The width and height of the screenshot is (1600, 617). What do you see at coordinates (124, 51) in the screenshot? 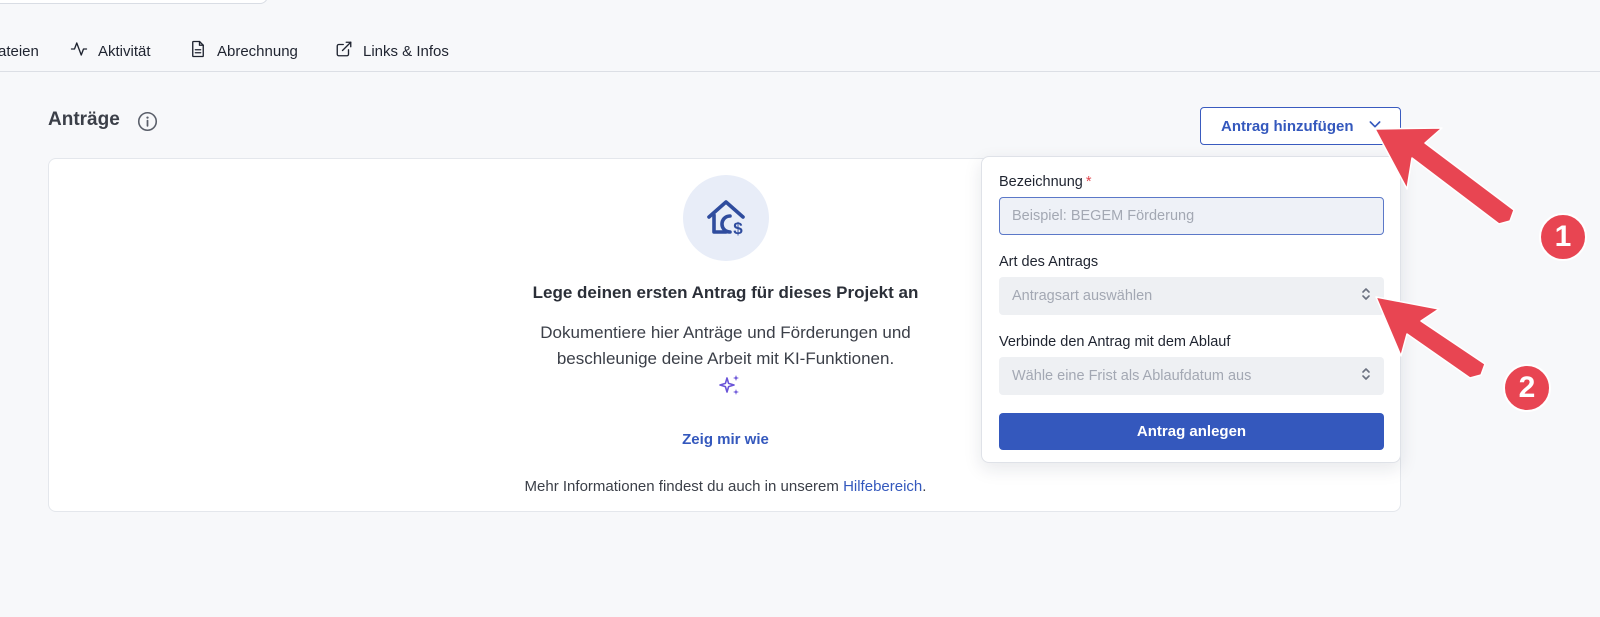
I see `tab-activity-label: Aktivität` at bounding box center [124, 51].